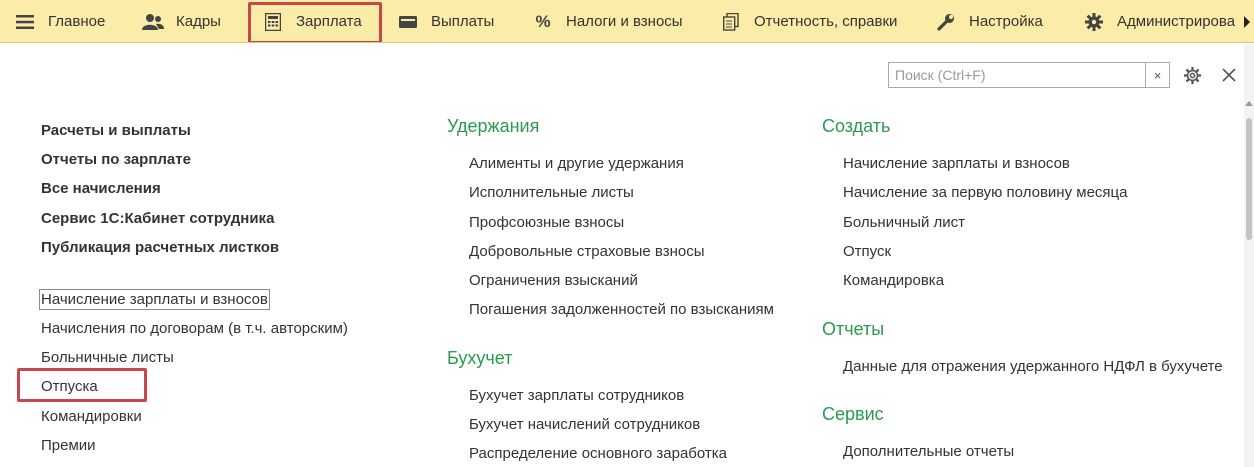 The height and width of the screenshot is (467, 1254). What do you see at coordinates (598, 453) in the screenshot?
I see `link-earnings-distribution: Распределение основного заработка` at bounding box center [598, 453].